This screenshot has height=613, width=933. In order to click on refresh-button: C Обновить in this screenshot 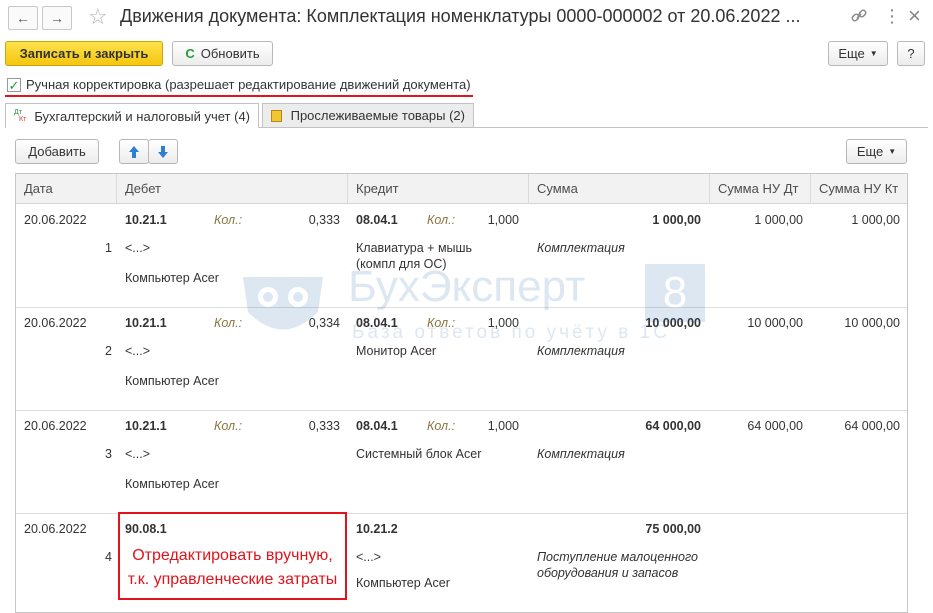, I will do `click(222, 53)`.